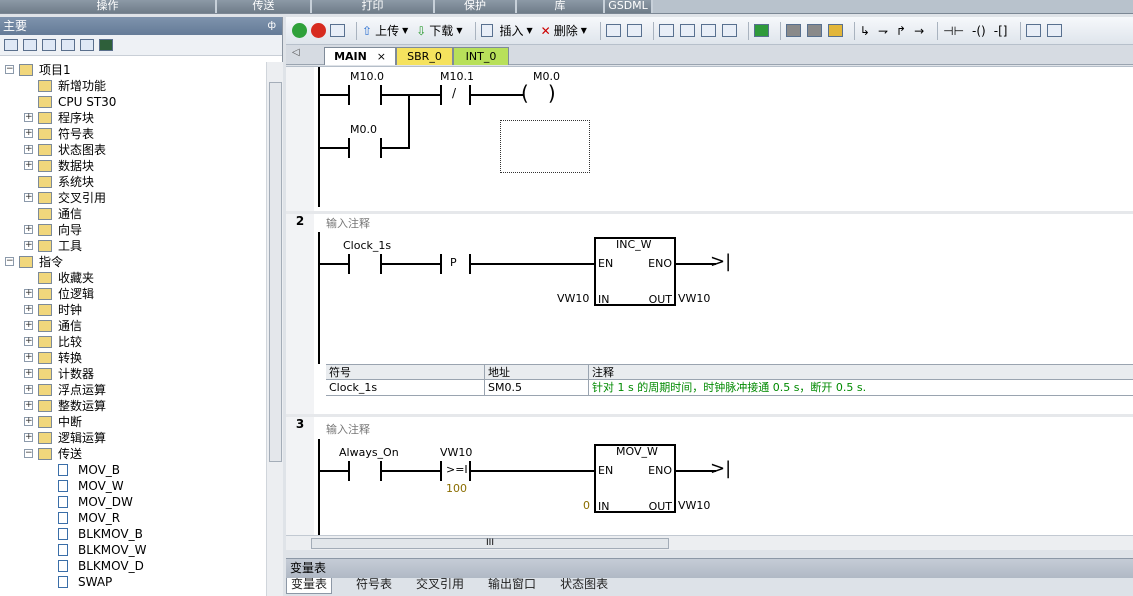  What do you see at coordinates (439, 30) in the screenshot?
I see `download-button: ⇩ 下载 ▼` at bounding box center [439, 30].